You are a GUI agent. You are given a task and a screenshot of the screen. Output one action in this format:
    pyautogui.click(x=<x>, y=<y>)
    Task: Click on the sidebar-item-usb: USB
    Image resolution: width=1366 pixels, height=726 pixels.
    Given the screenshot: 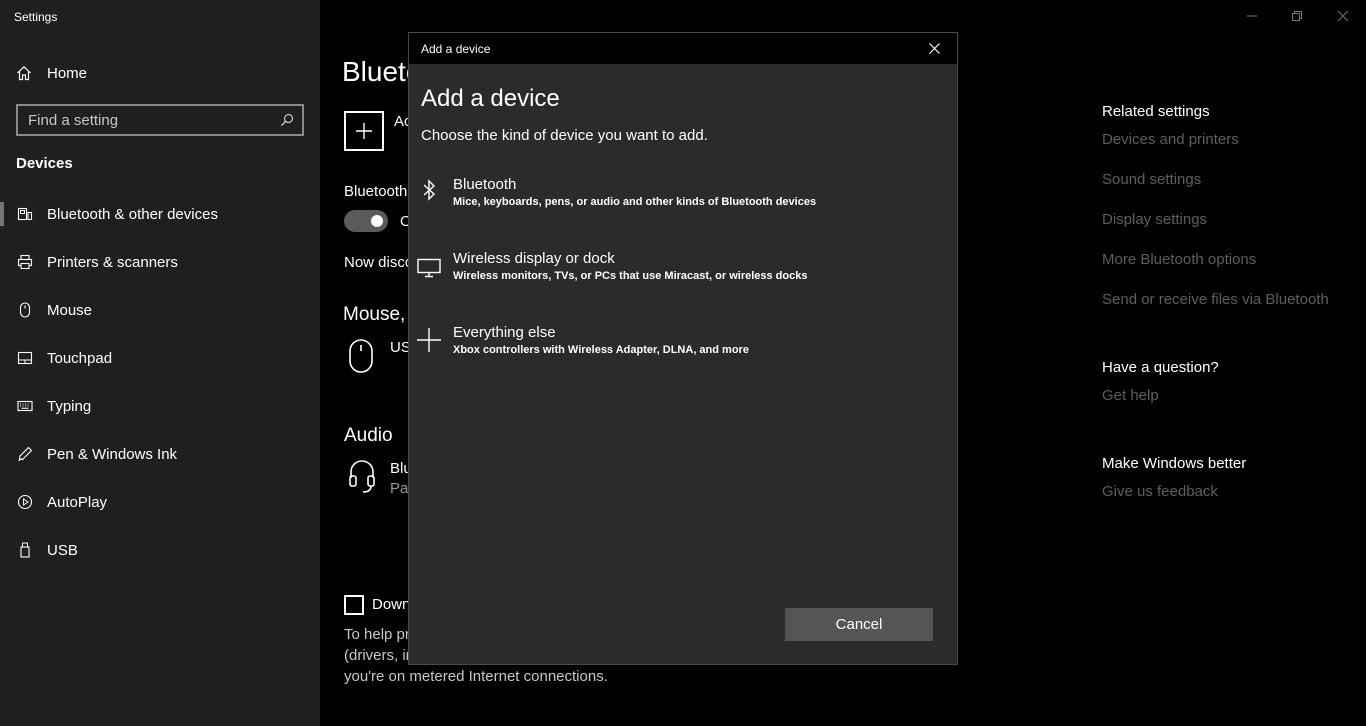 What is the action you would take?
    pyautogui.click(x=160, y=550)
    